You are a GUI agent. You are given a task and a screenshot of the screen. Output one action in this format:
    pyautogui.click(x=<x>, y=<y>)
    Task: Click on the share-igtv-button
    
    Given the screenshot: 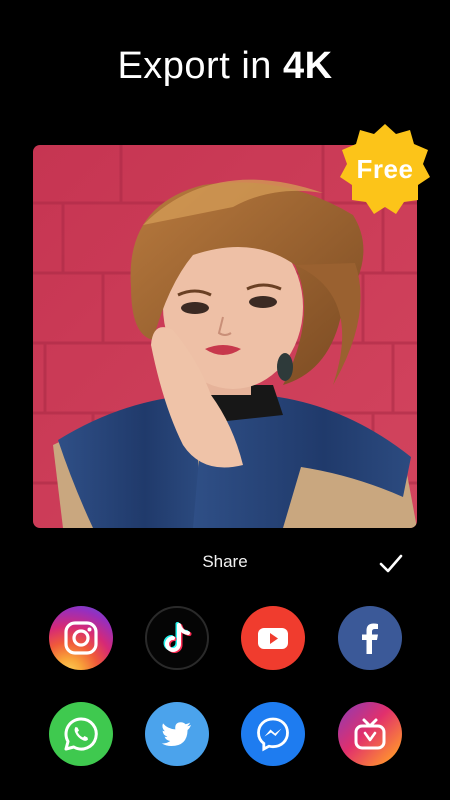 What is the action you would take?
    pyautogui.click(x=370, y=734)
    